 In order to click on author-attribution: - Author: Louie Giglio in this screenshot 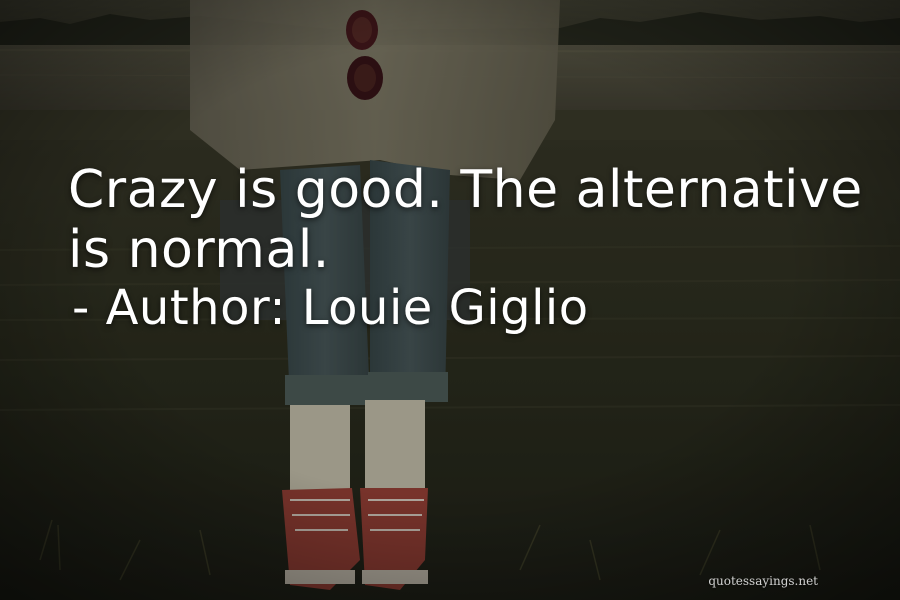, I will do `click(330, 308)`.